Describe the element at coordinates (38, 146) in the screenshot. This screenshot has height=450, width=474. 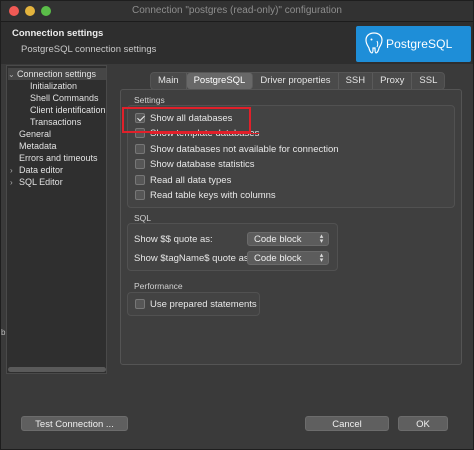
I see `tree-item-metadata: Metadata` at that location.